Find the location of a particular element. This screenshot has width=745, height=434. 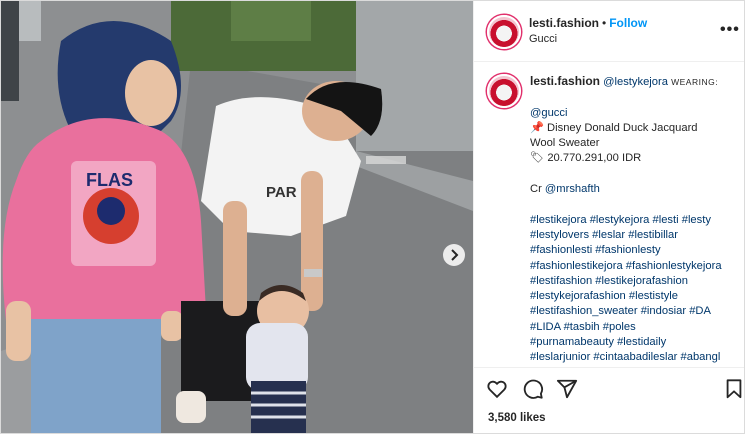

caption-price: 20.770.291,00 IDR is located at coordinates (594, 158).